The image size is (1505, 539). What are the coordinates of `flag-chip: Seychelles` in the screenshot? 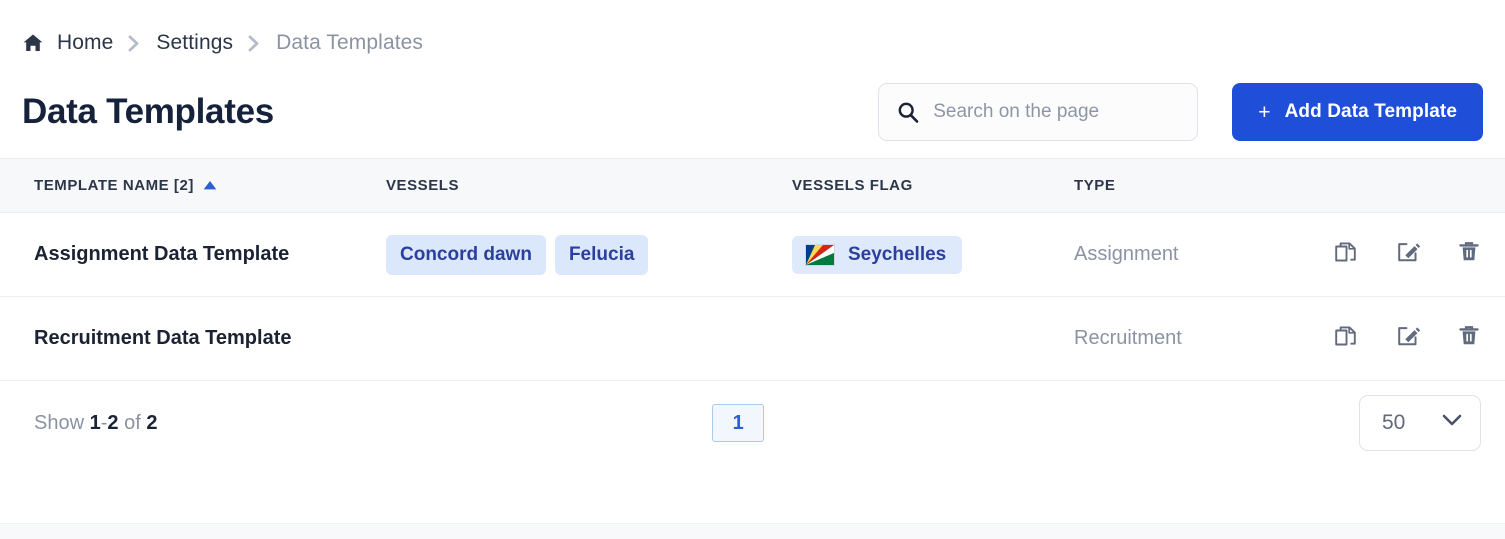 It's located at (877, 254).